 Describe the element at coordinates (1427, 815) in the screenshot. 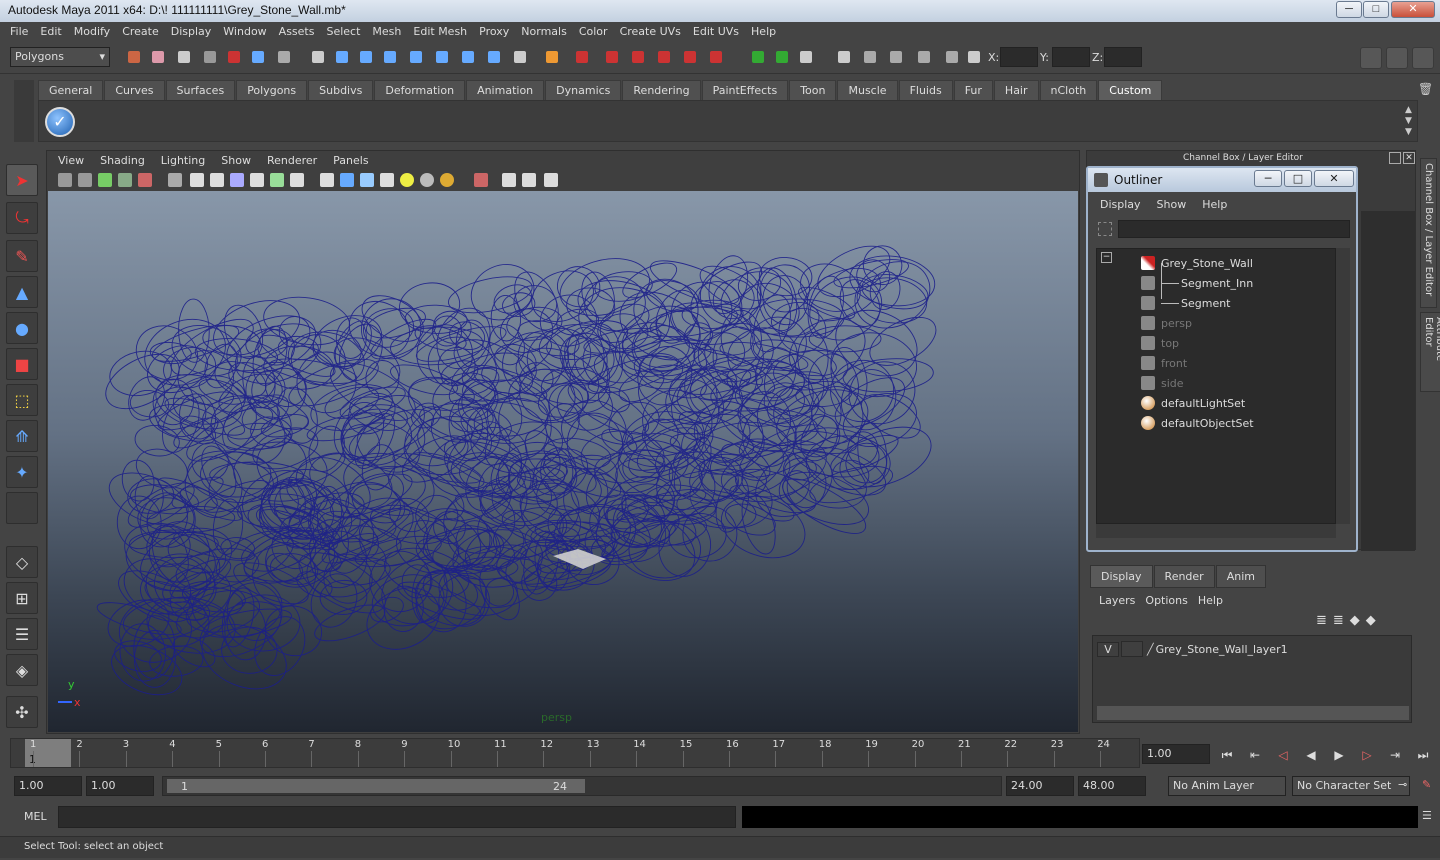

I see `script-editor-icon: ☰` at that location.